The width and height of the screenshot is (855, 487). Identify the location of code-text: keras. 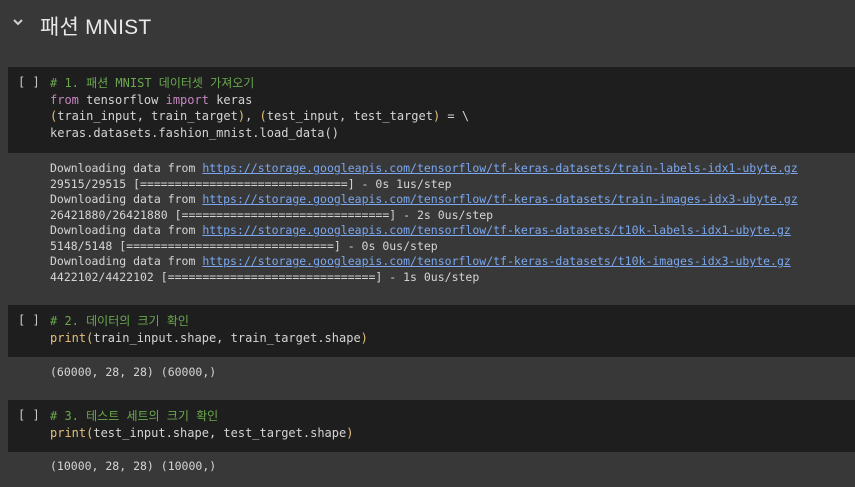
(230, 99).